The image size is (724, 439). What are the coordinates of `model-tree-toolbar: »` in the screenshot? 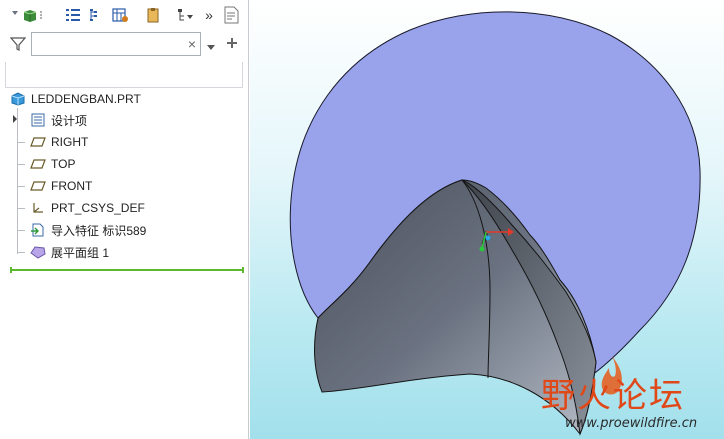 It's located at (124, 15).